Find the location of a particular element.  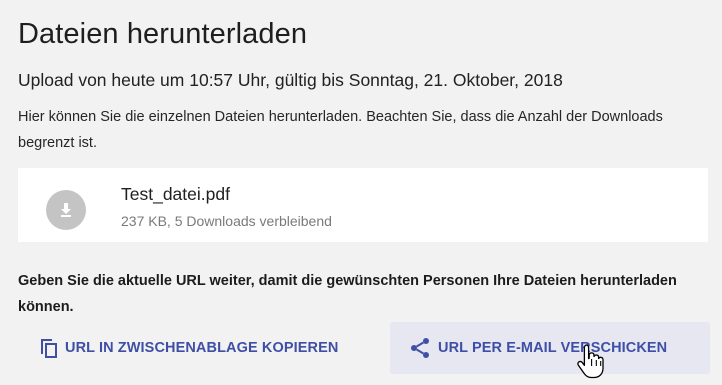

email-url-button: URL PER E-MAIL VERSCHICKEN is located at coordinates (550, 348).